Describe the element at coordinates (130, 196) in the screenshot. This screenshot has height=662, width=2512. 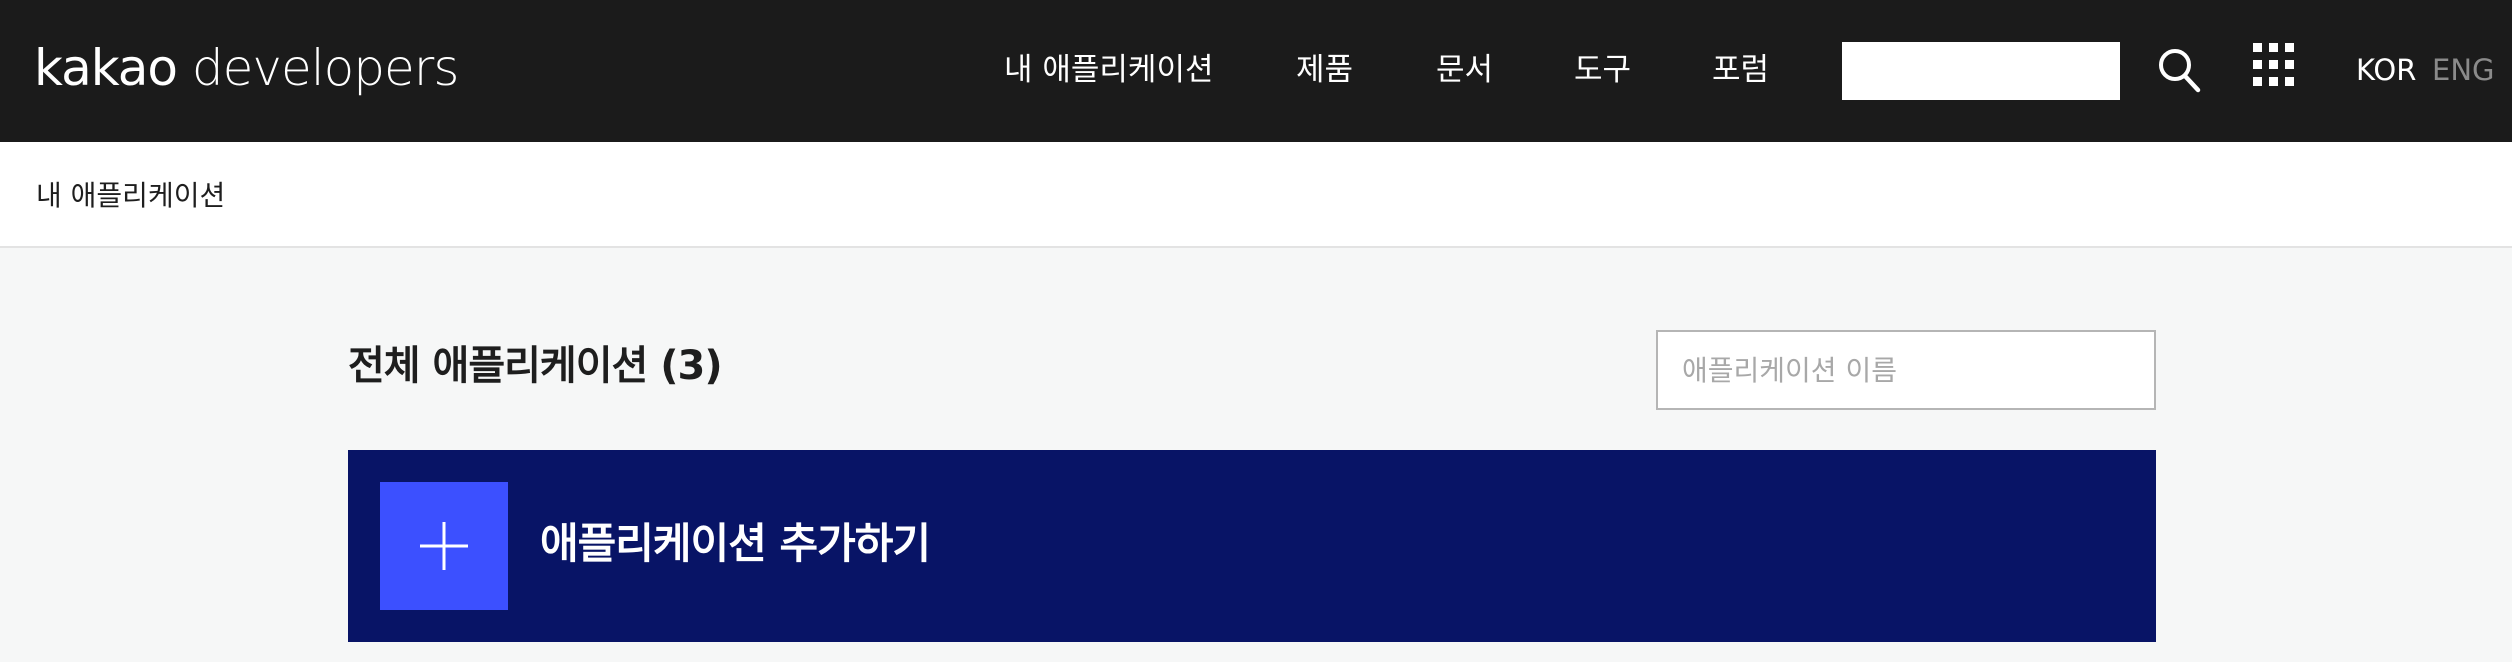
I see `breadcrumb-my-applications: 내 애플리케이션` at that location.